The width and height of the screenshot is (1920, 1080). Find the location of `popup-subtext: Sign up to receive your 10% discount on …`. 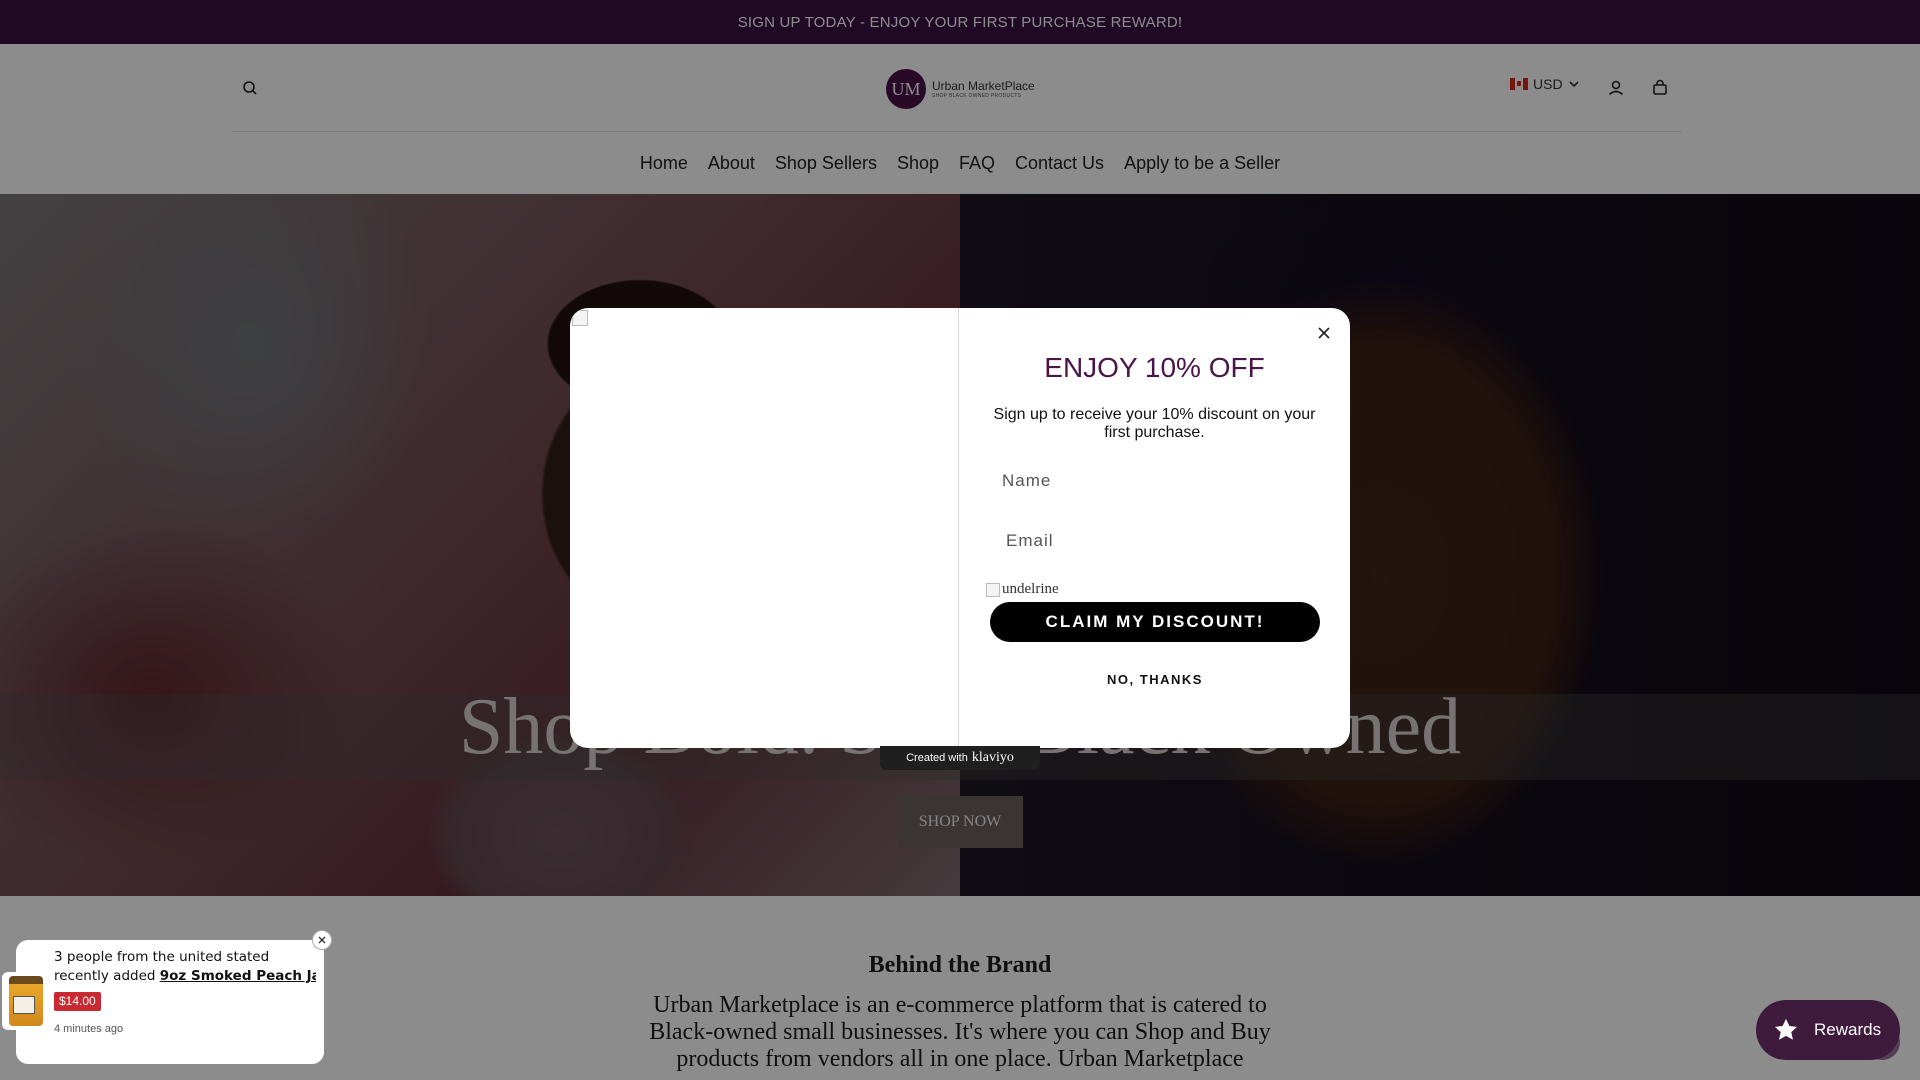

popup-subtext: Sign up to receive your 10% discount on … is located at coordinates (1154, 423).